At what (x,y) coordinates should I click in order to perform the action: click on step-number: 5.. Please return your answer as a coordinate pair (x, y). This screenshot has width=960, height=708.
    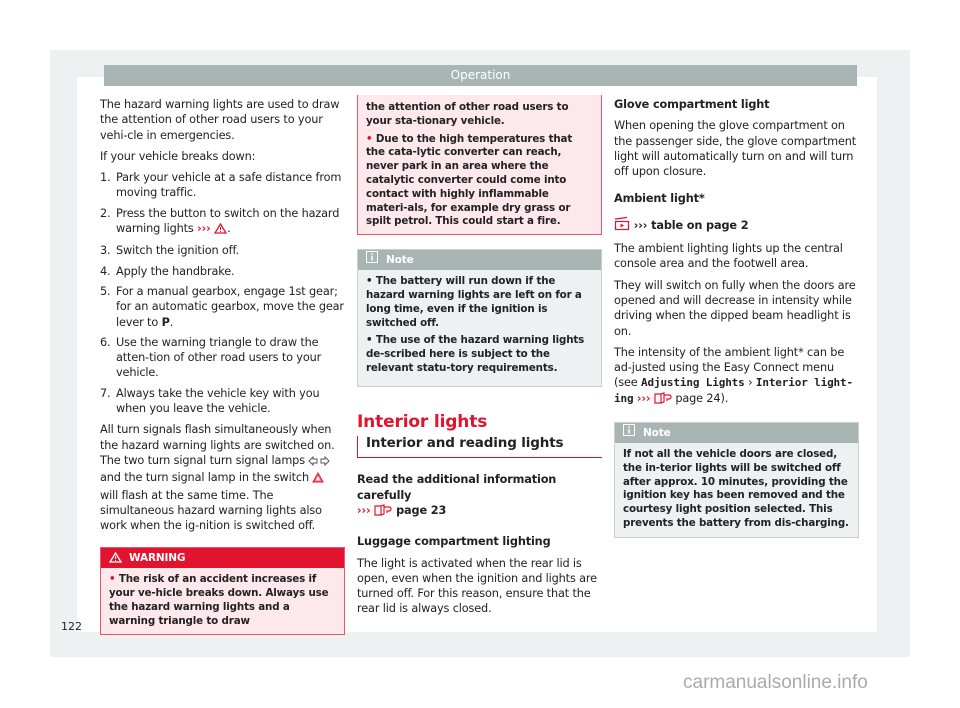
    Looking at the image, I should click on (105, 291).